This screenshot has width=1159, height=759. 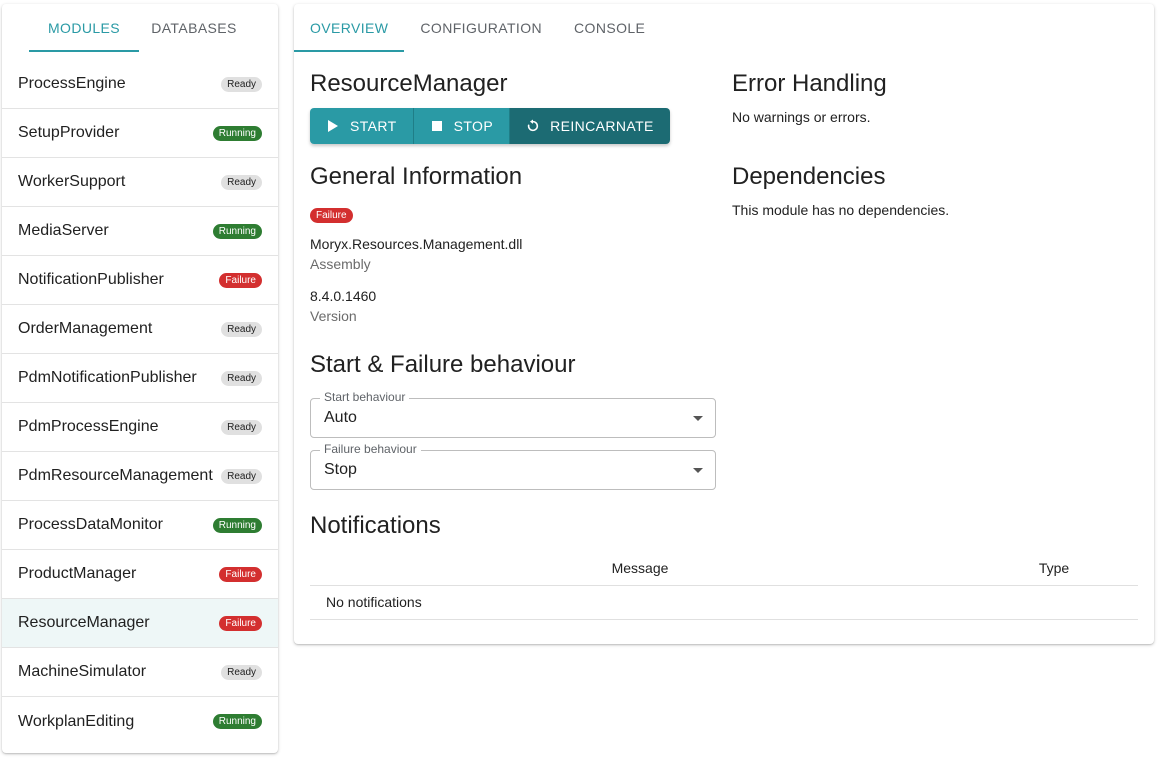 I want to click on module-name: ResourceManager, so click(x=84, y=622).